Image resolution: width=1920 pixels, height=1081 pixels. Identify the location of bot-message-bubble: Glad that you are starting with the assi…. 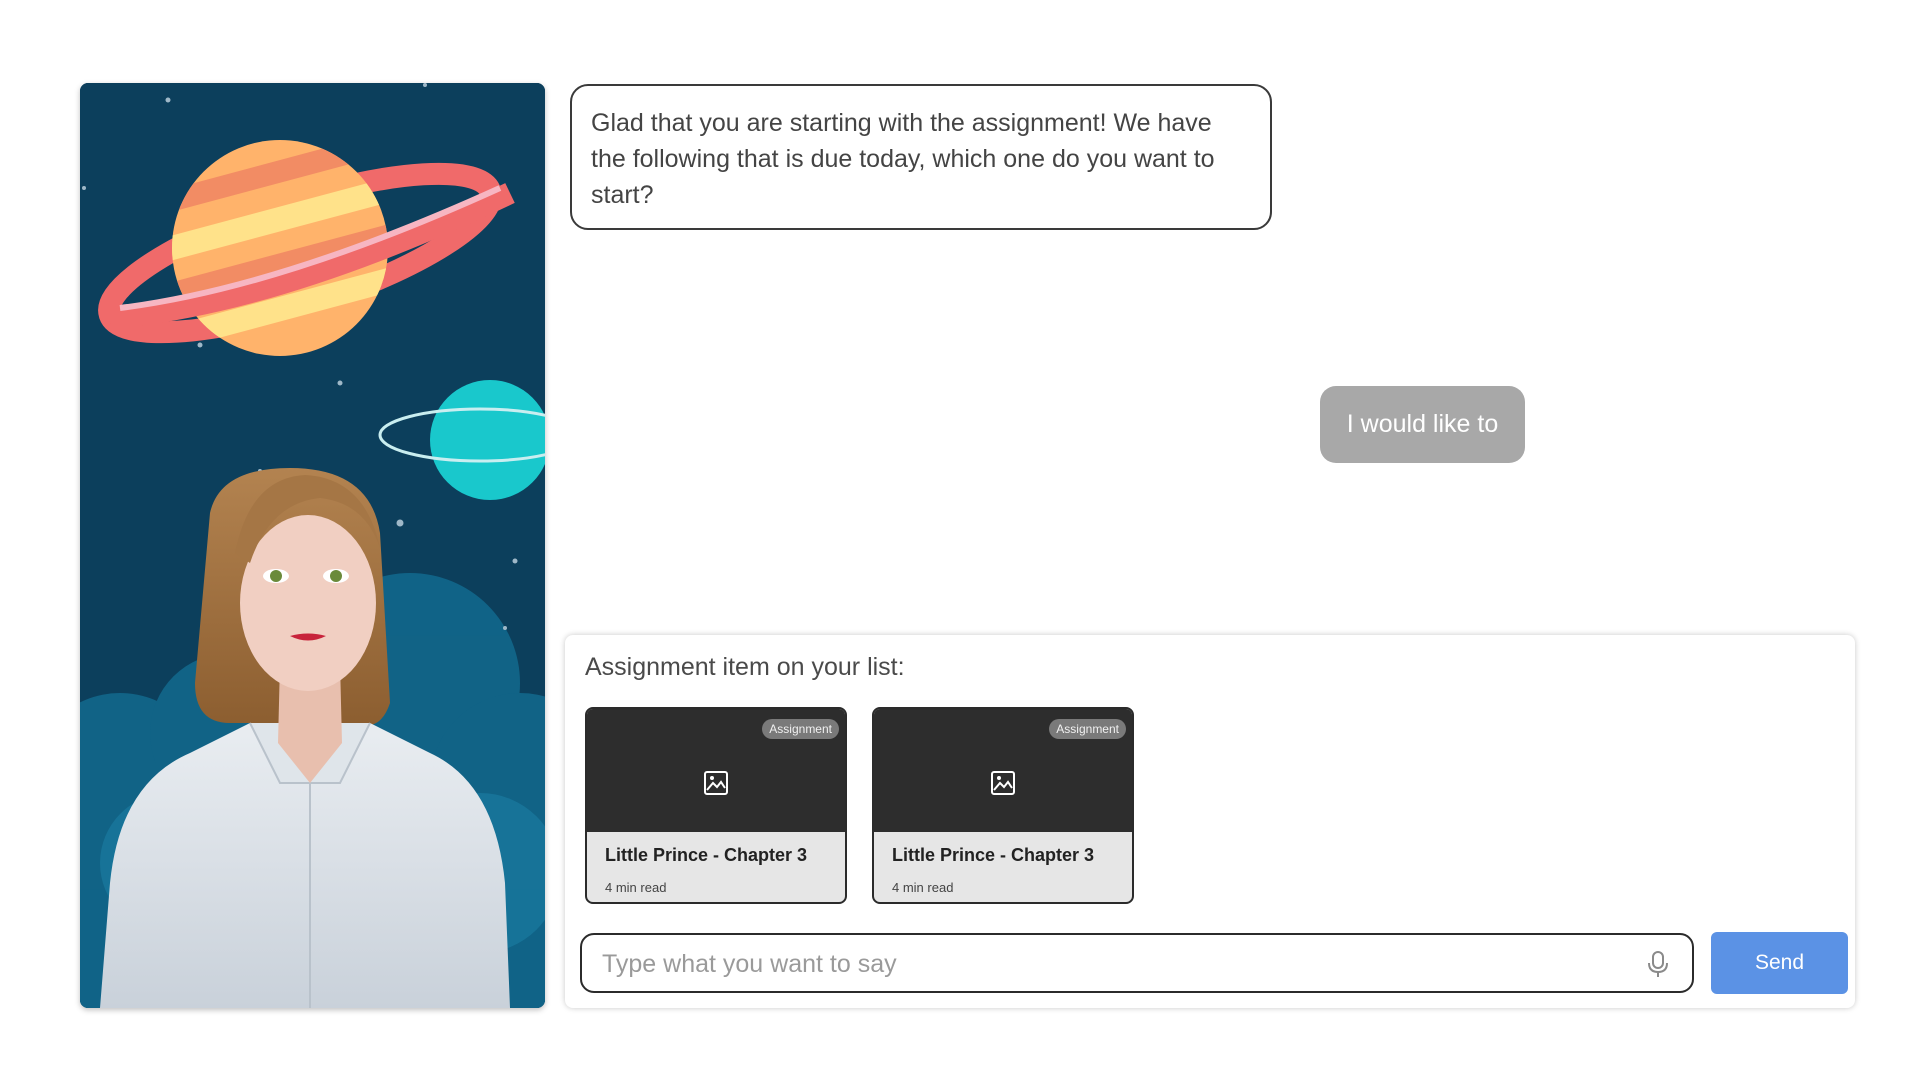
(921, 157).